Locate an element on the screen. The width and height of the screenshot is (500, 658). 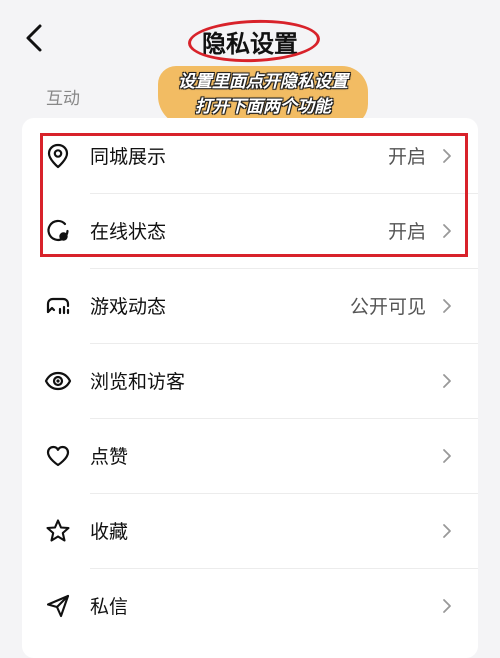
setting-row-favorites: 收藏 is located at coordinates (250, 530).